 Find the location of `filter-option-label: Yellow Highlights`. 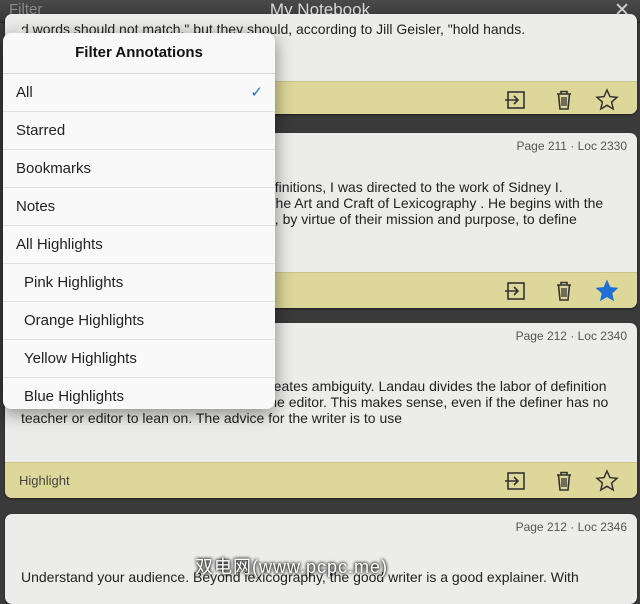

filter-option-label: Yellow Highlights is located at coordinates (80, 358).